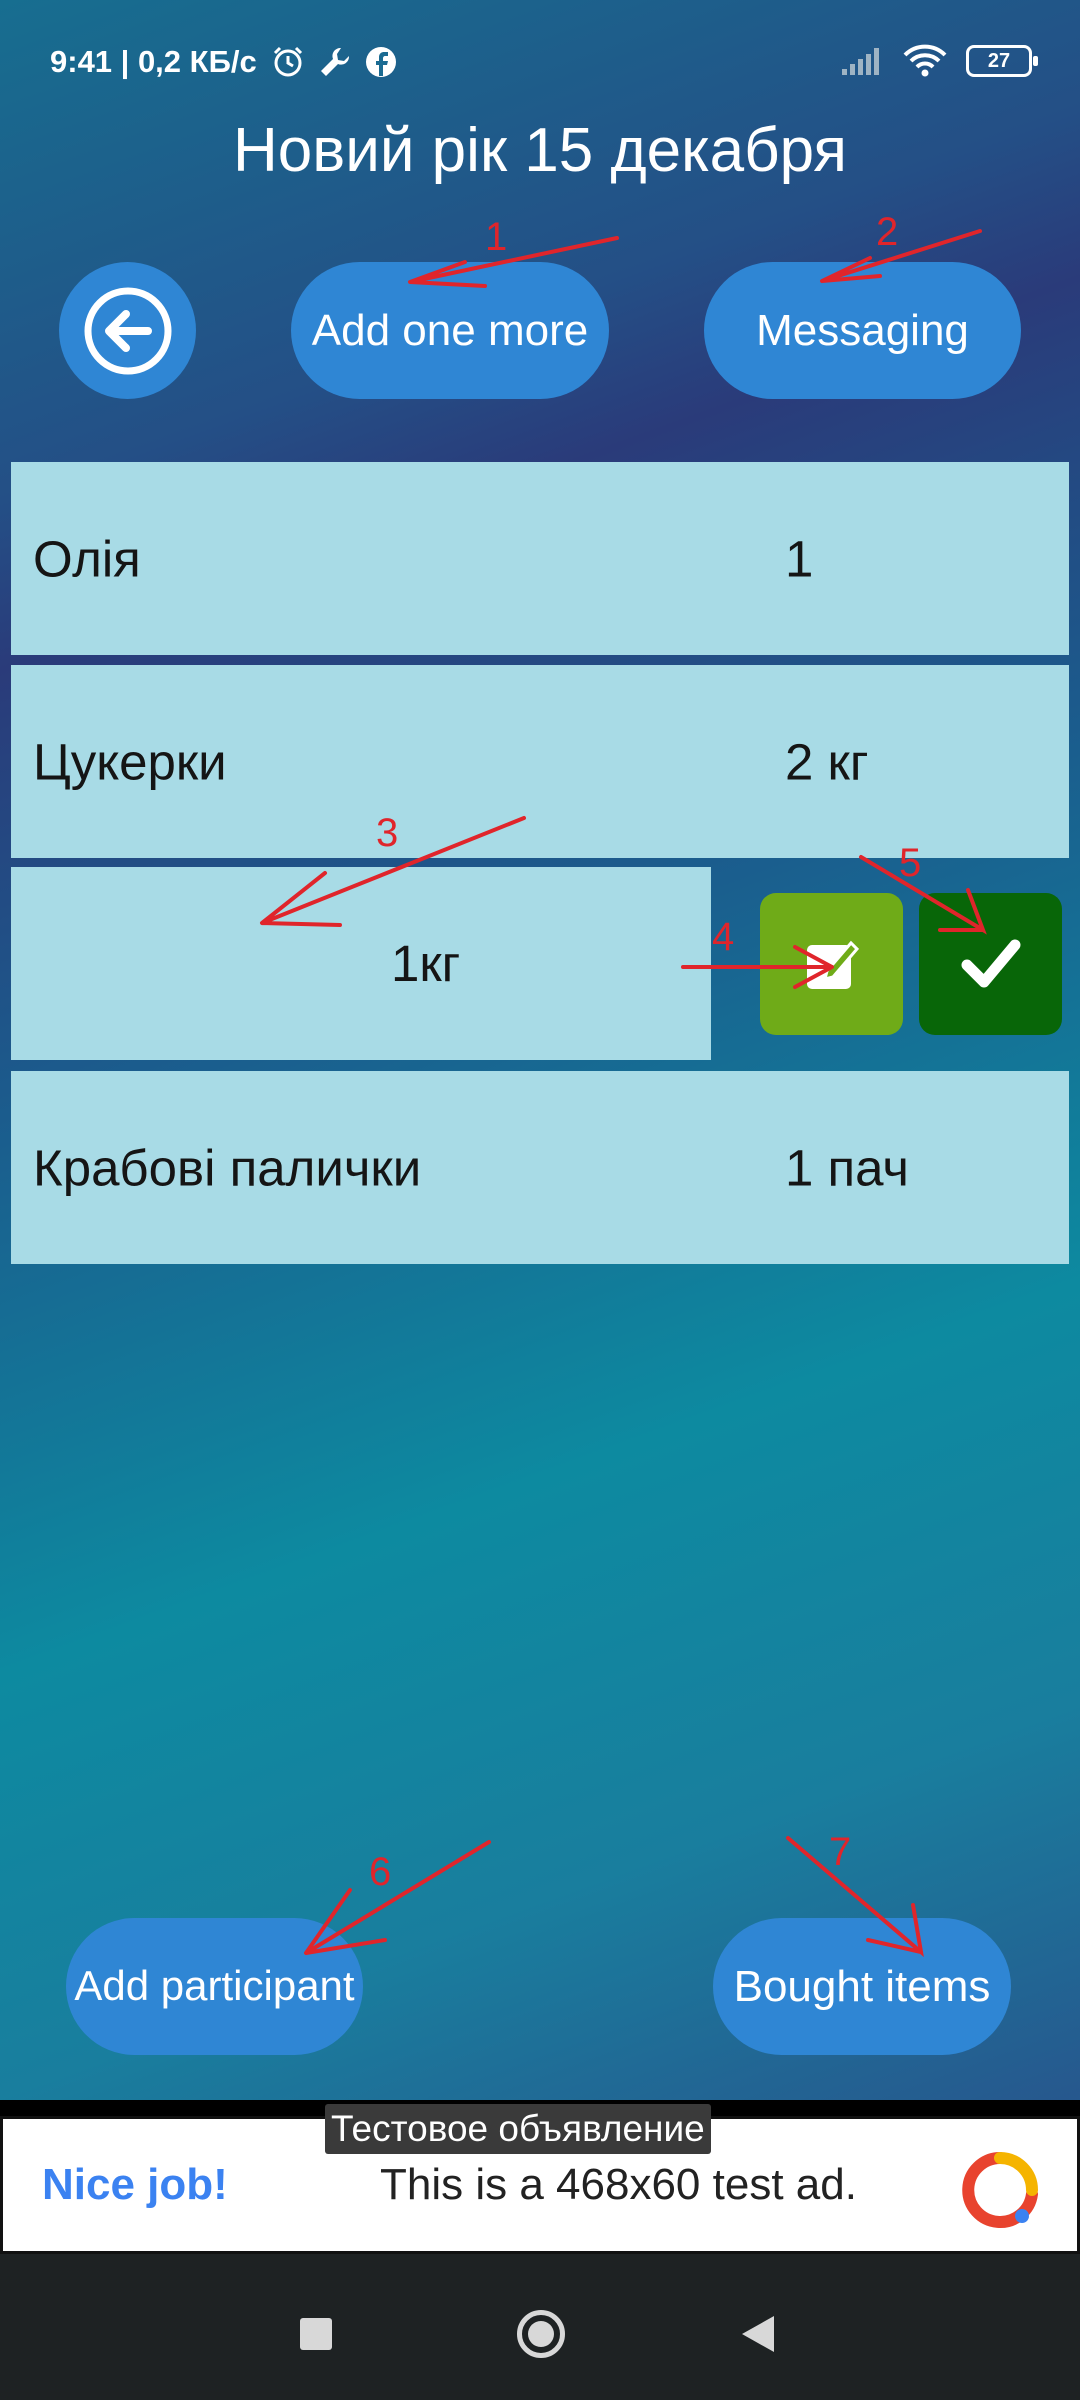 This screenshot has height=2400, width=1080. Describe the element at coordinates (840, 1852) in the screenshot. I see `annotation-number: 7` at that location.